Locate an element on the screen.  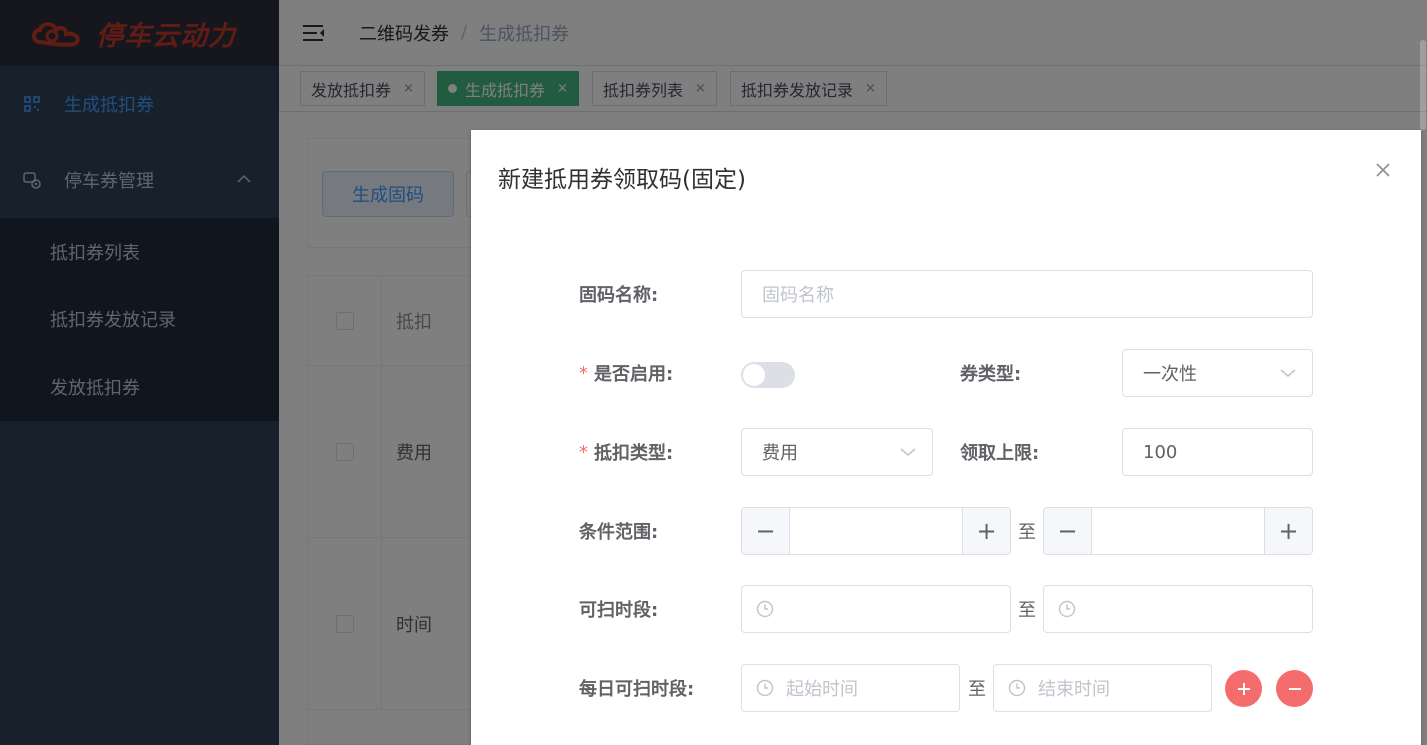
minus-icon is located at coordinates (1294, 688).